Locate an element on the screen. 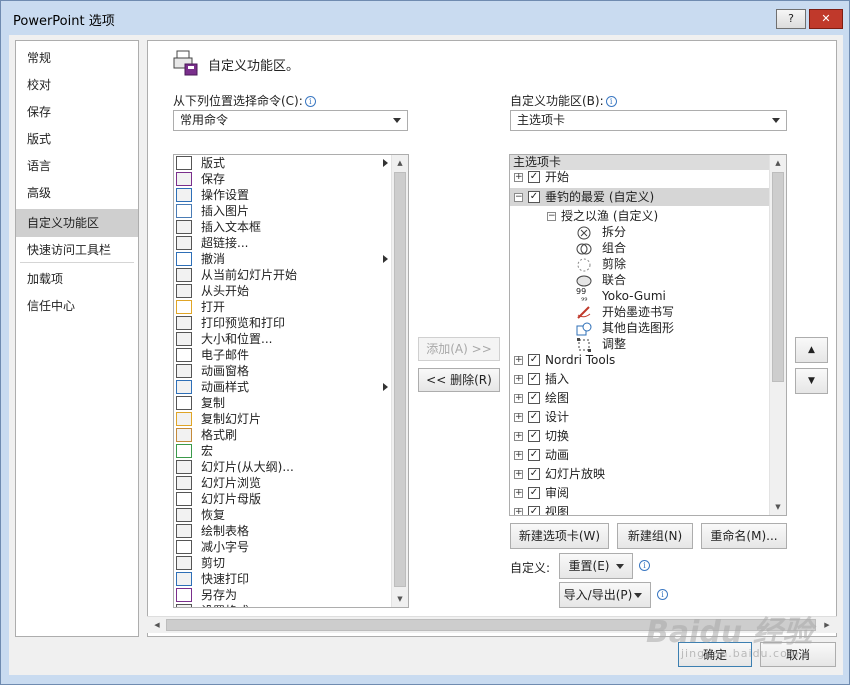 This screenshot has height=685, width=850. add-button: 添加(A) >> is located at coordinates (459, 349).